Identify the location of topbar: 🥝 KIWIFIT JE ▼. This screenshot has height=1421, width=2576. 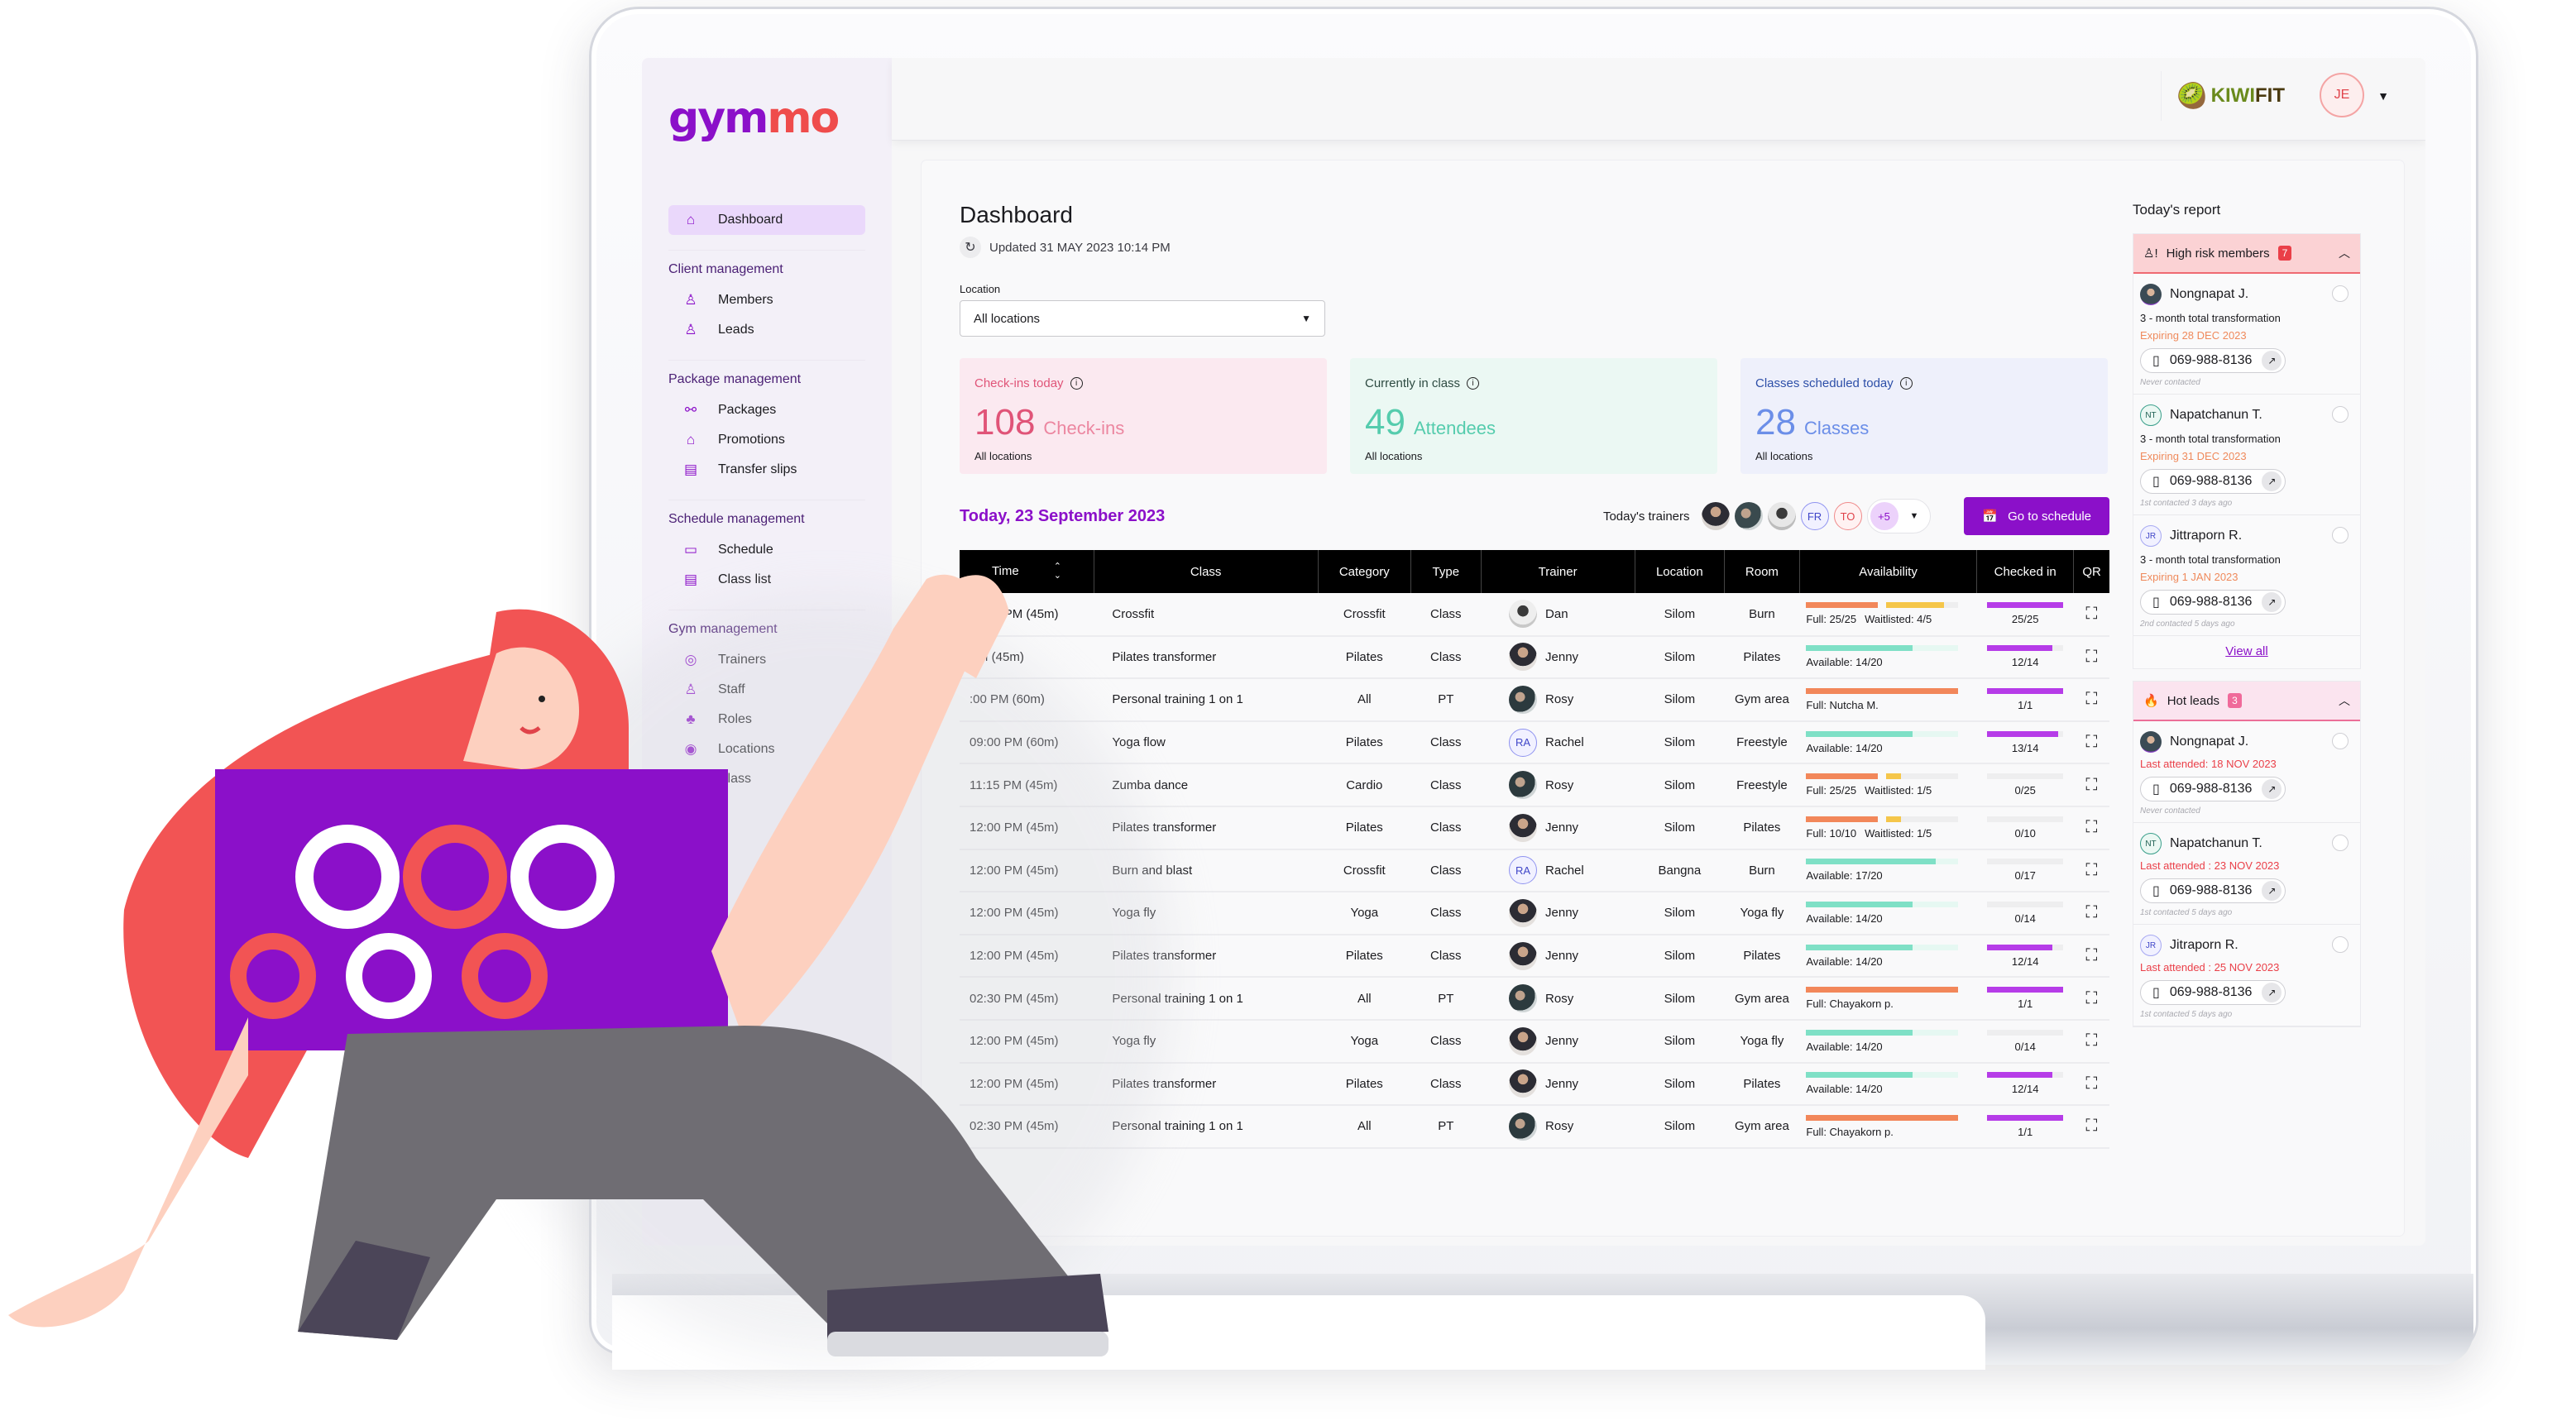
(1658, 100).